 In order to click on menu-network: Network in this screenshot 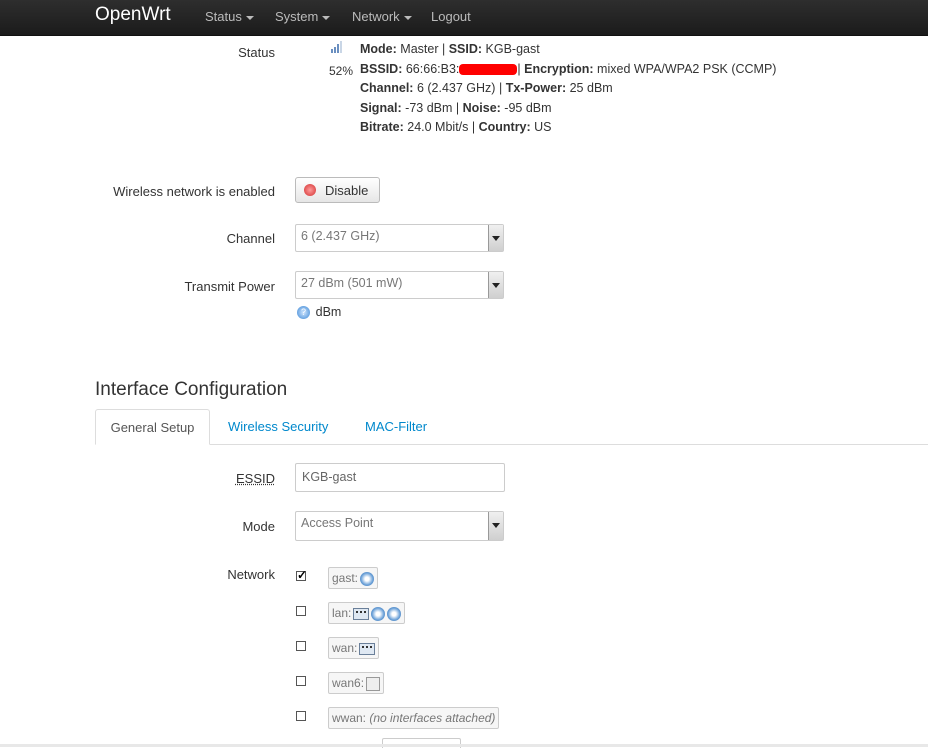, I will do `click(382, 16)`.